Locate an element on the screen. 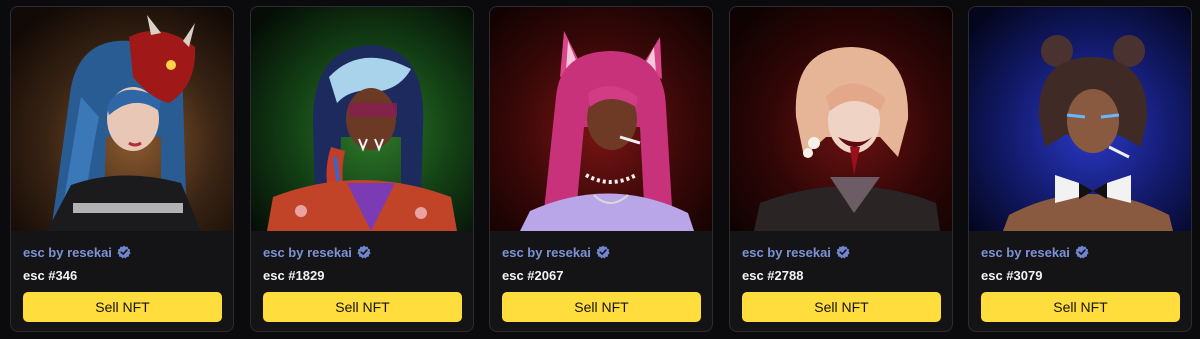  token-name: esc #3079 is located at coordinates (1012, 275).